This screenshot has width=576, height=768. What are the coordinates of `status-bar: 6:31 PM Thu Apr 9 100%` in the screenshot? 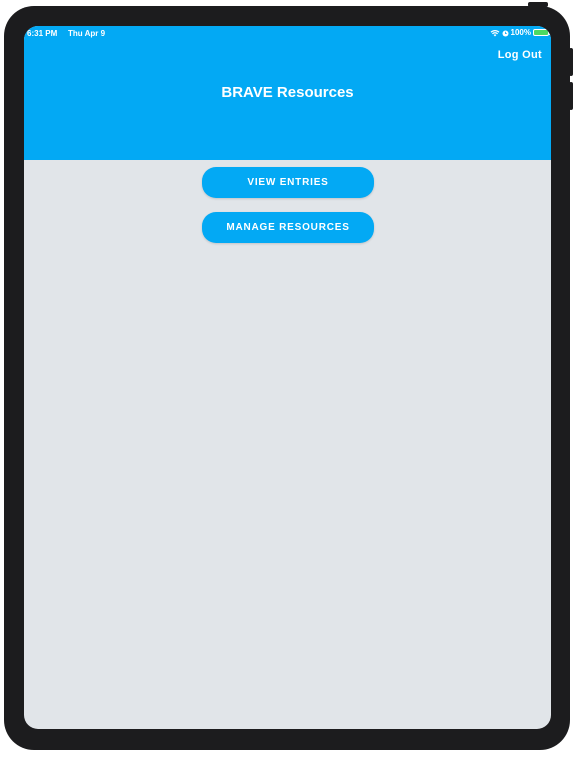 It's located at (287, 33).